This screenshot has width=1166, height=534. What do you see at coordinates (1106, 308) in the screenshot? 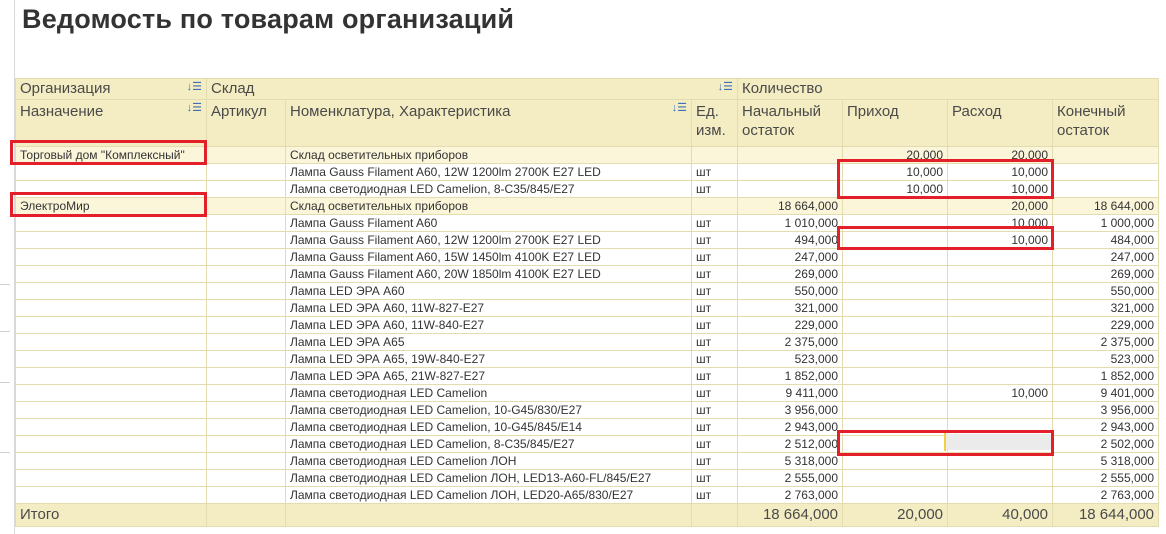
I see `closing-cell: 321,000` at bounding box center [1106, 308].